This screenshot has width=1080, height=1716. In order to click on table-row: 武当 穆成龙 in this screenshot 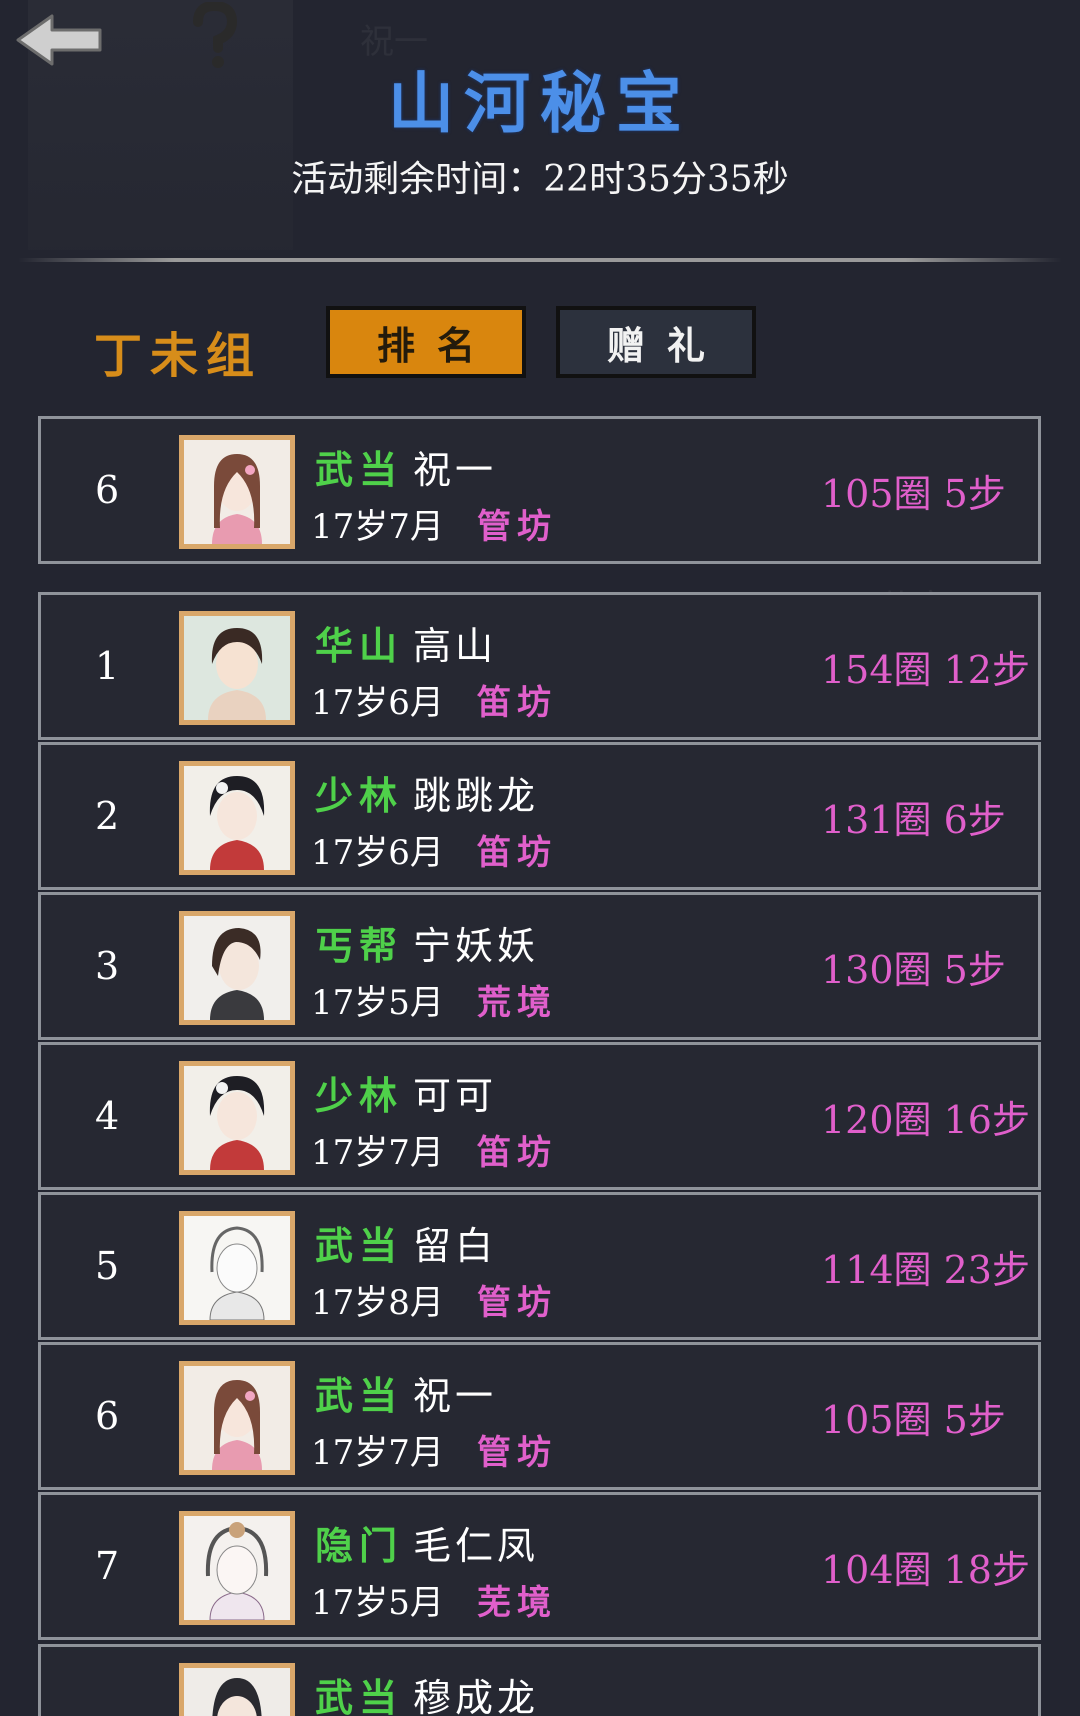, I will do `click(539, 1680)`.